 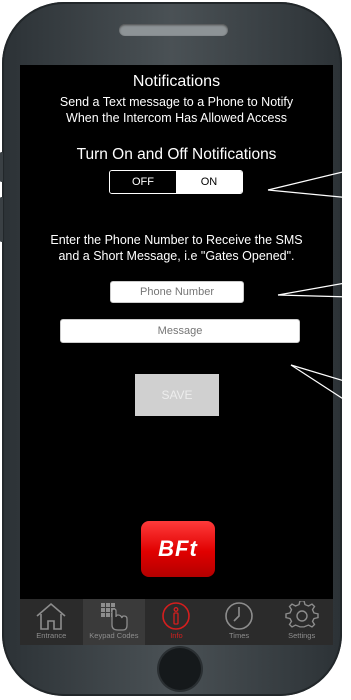 What do you see at coordinates (51, 635) in the screenshot?
I see `tab-entrance-label: Entrance` at bounding box center [51, 635].